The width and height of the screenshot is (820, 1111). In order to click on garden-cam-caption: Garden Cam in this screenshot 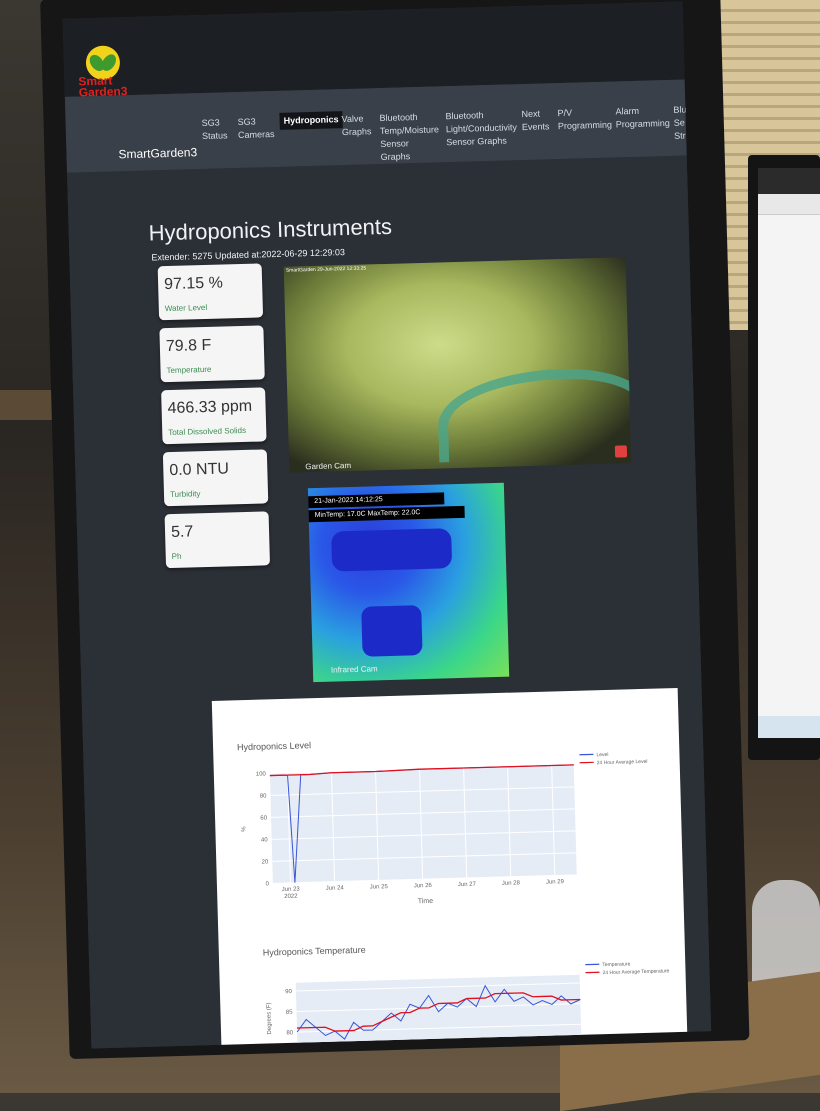, I will do `click(328, 466)`.